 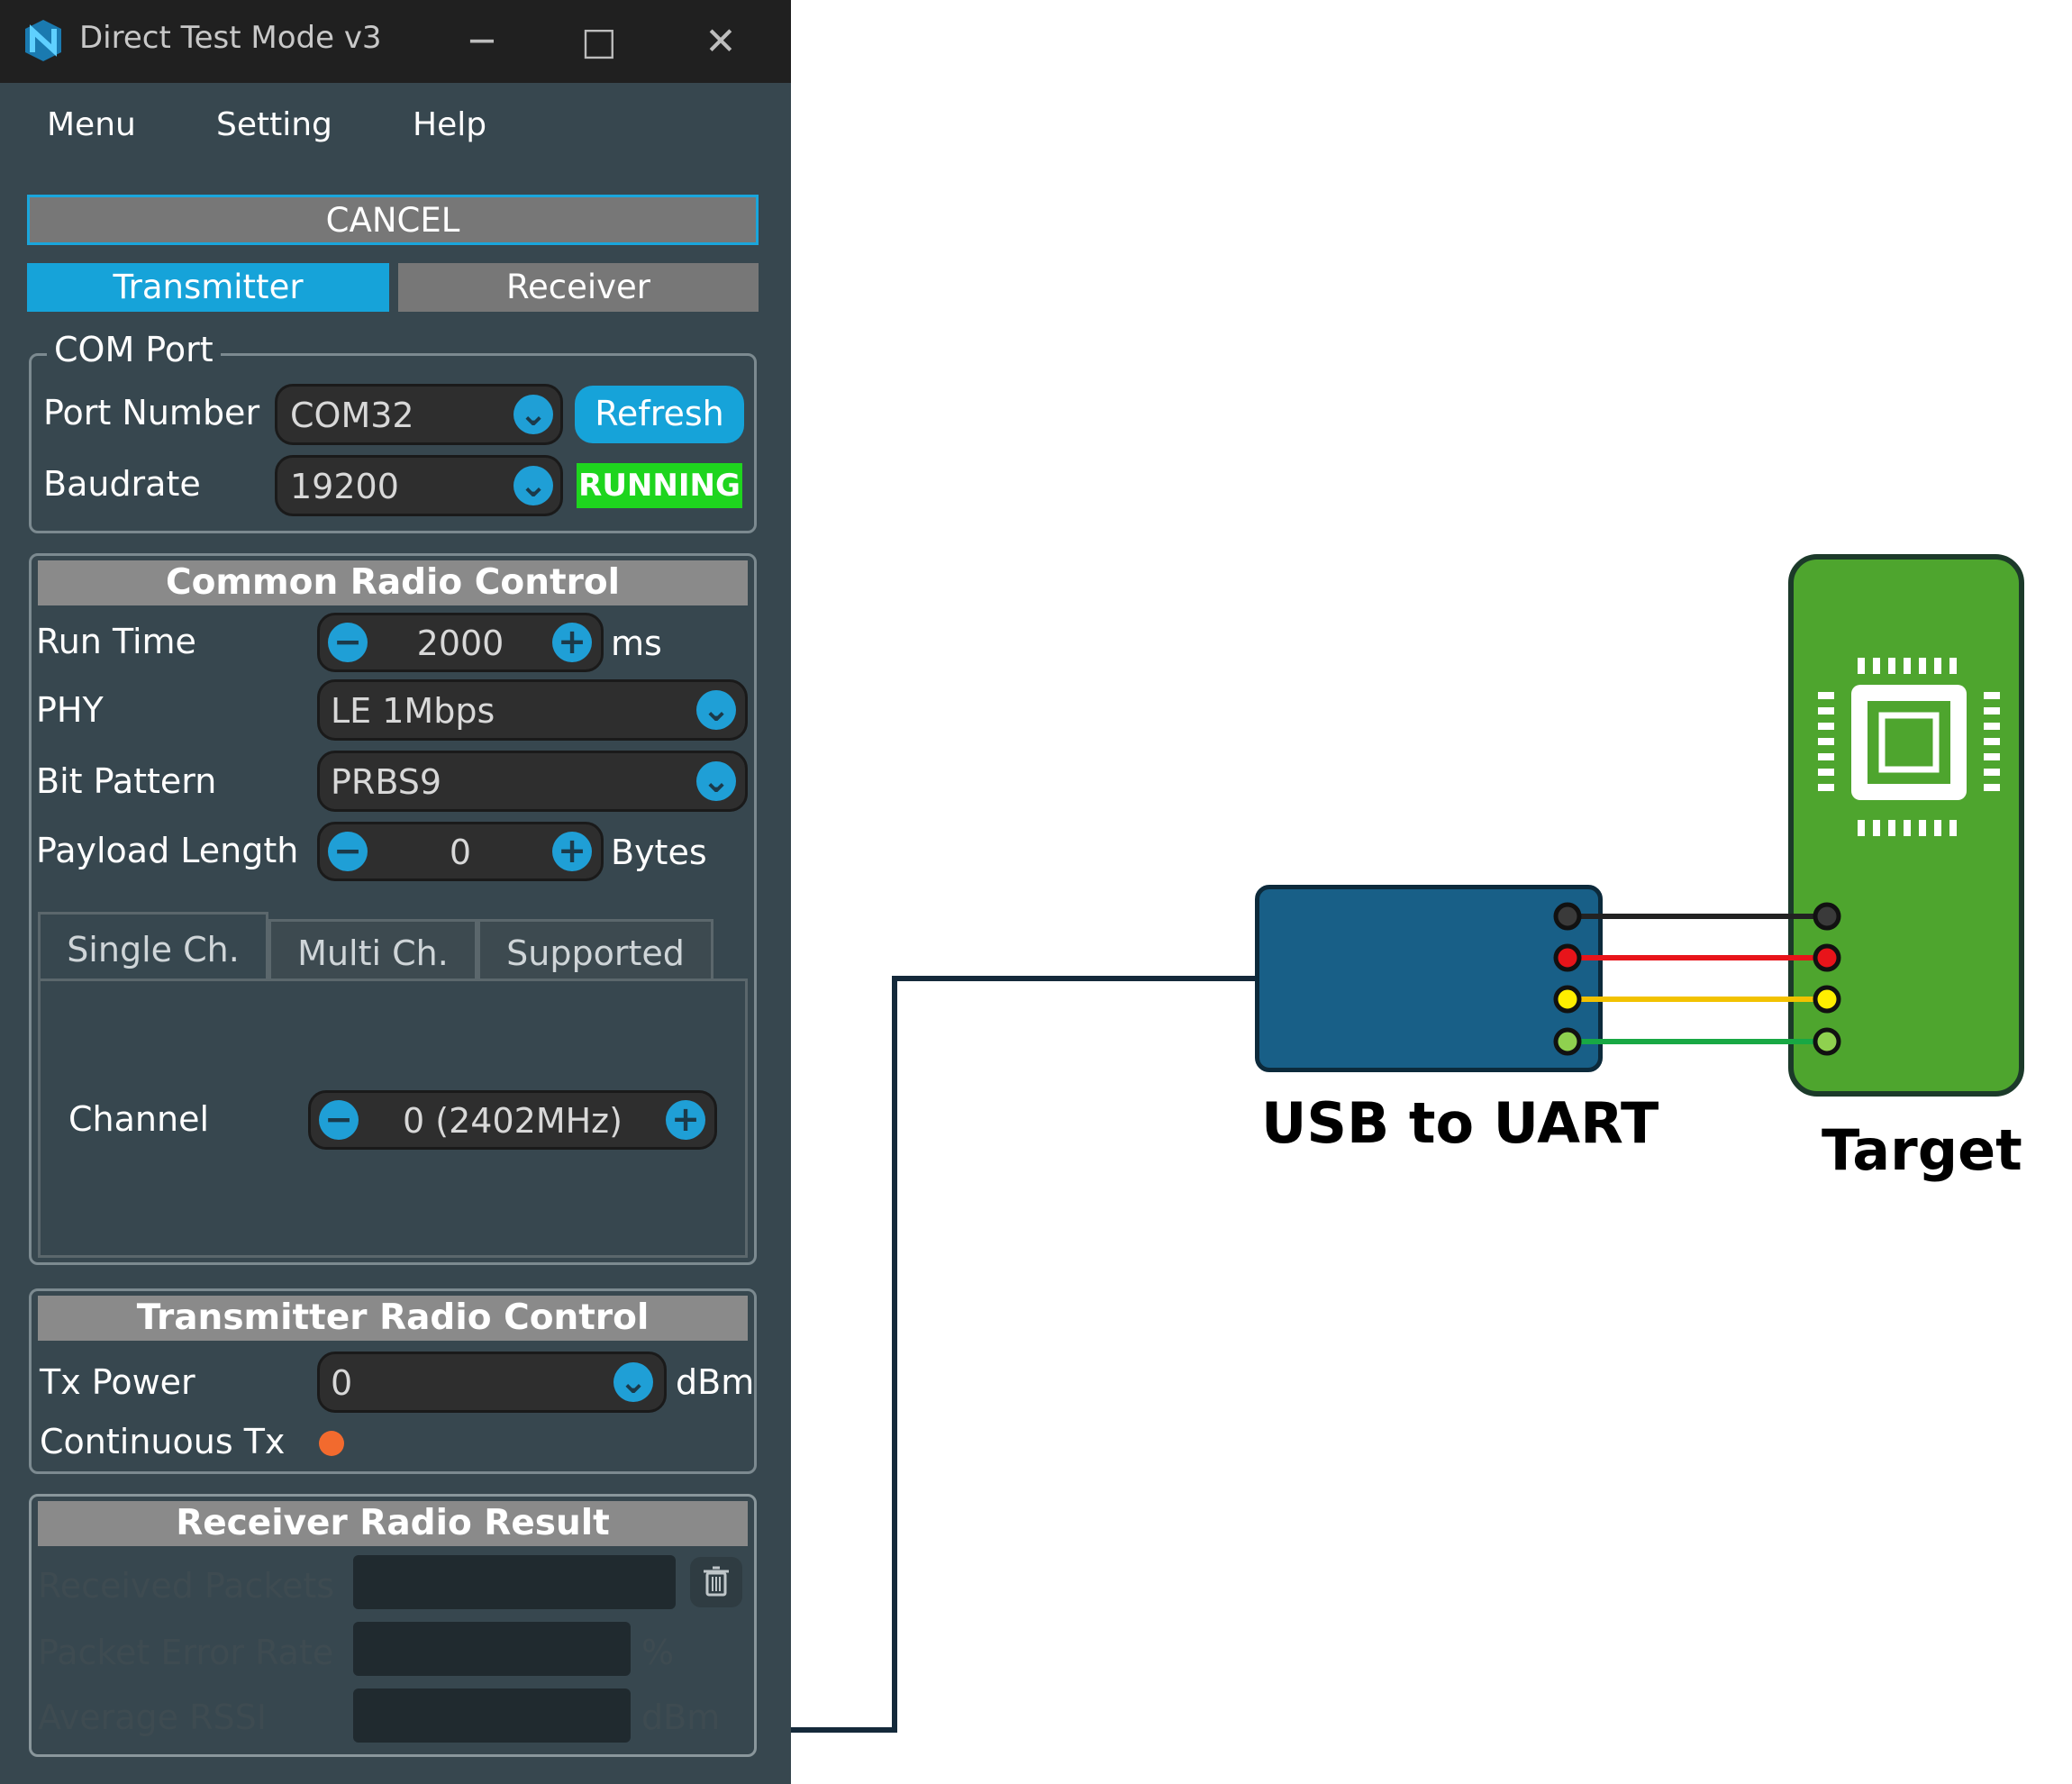 What do you see at coordinates (1776, 857) in the screenshot?
I see `uart-wiring` at bounding box center [1776, 857].